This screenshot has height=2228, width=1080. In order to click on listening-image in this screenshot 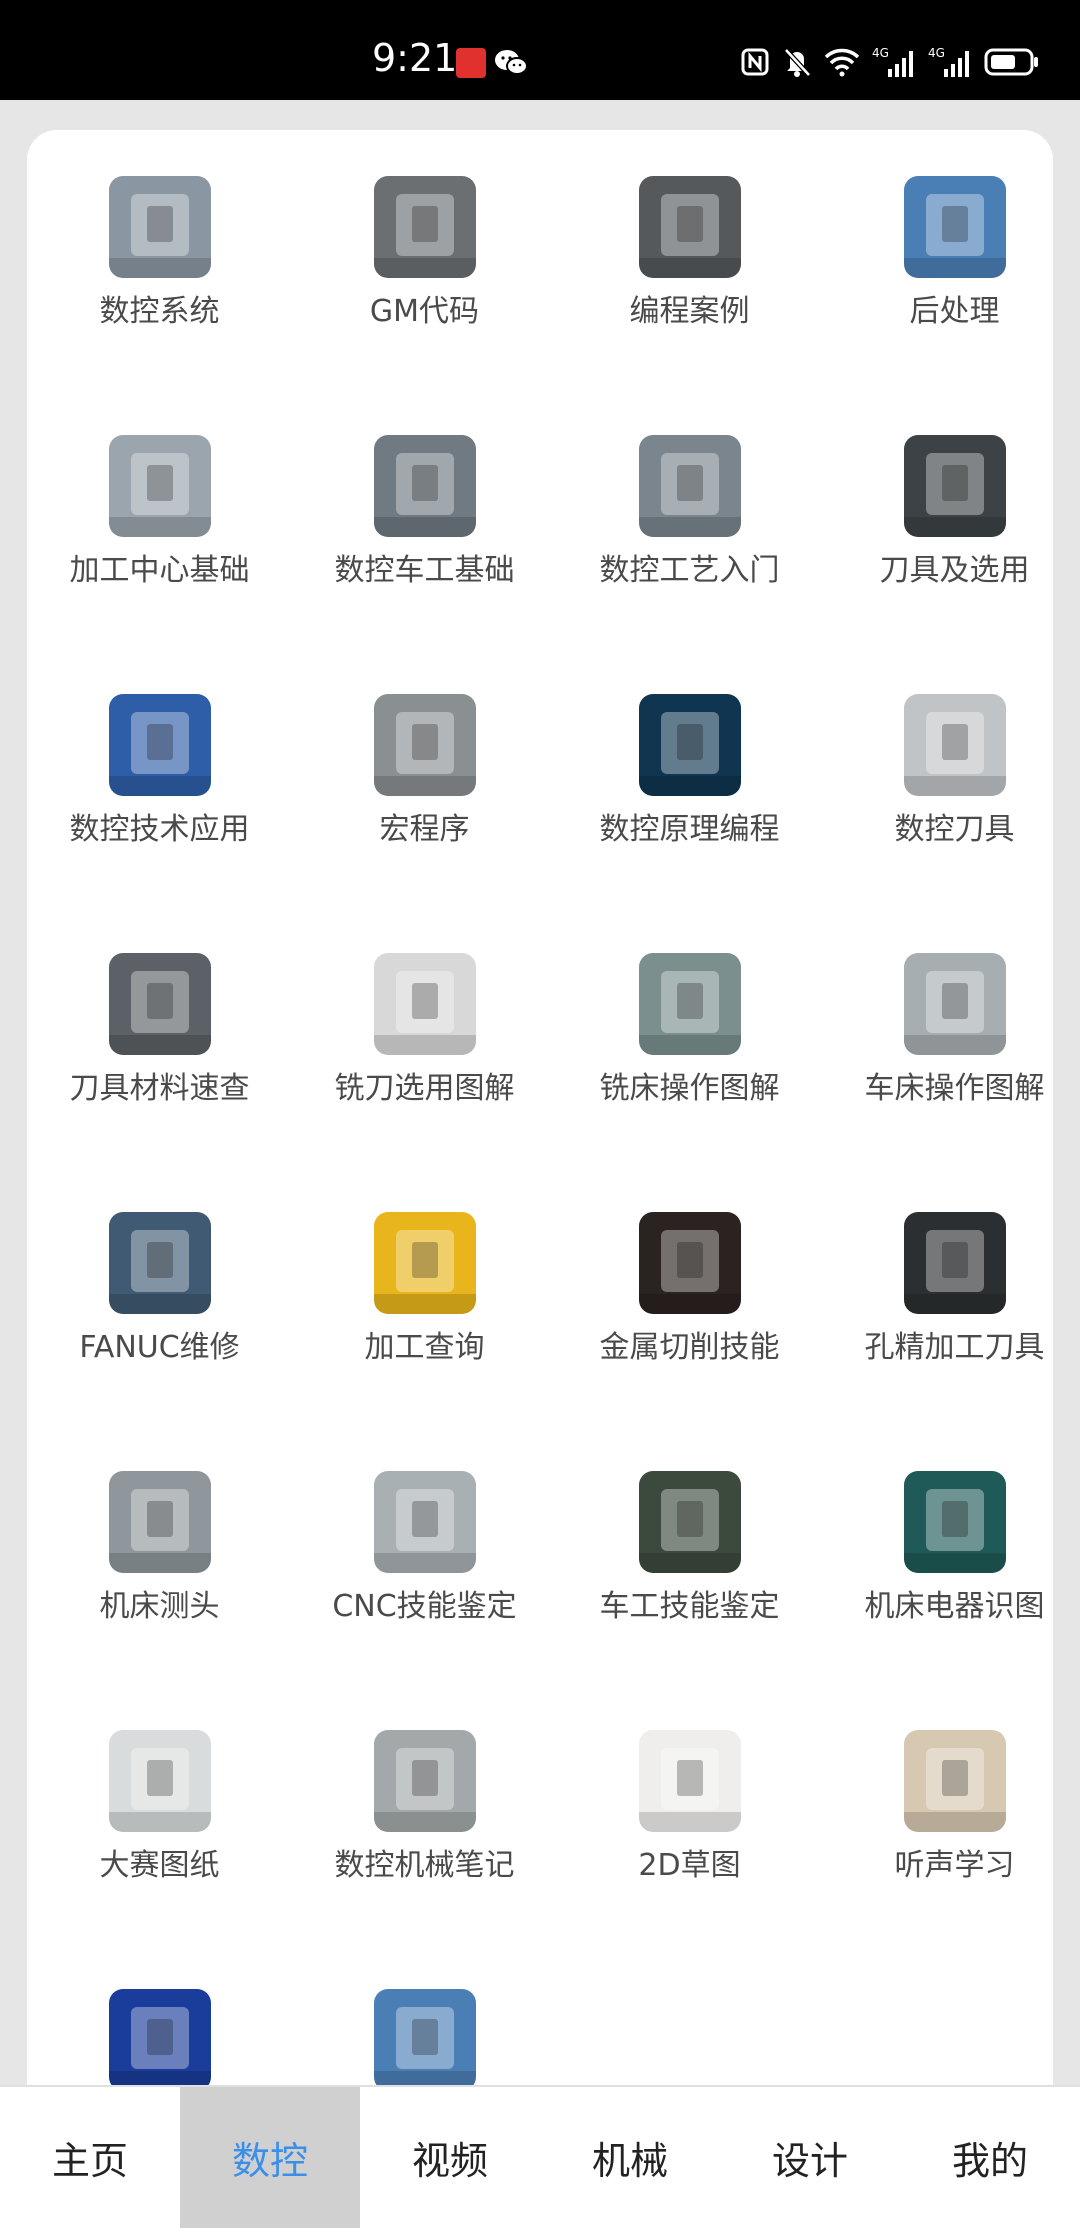, I will do `click(954, 1781)`.